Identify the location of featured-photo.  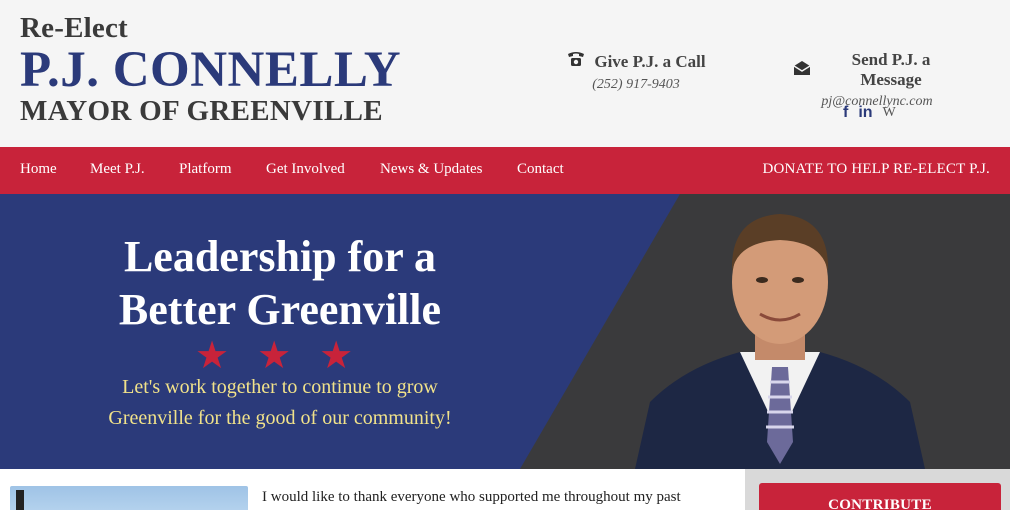
(129, 498).